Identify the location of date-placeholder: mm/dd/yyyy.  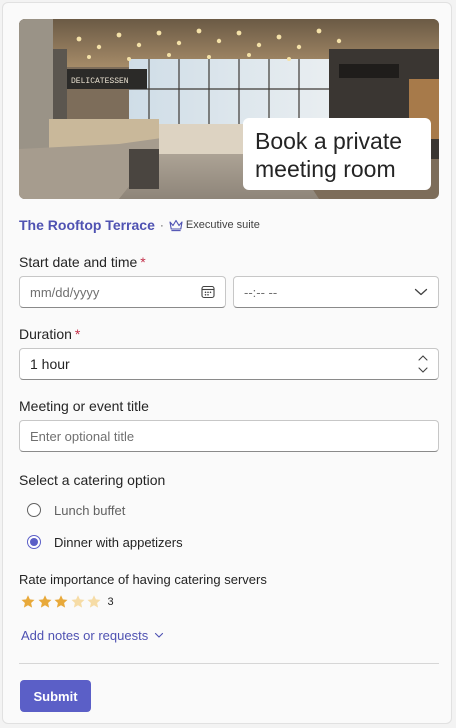
(65, 292).